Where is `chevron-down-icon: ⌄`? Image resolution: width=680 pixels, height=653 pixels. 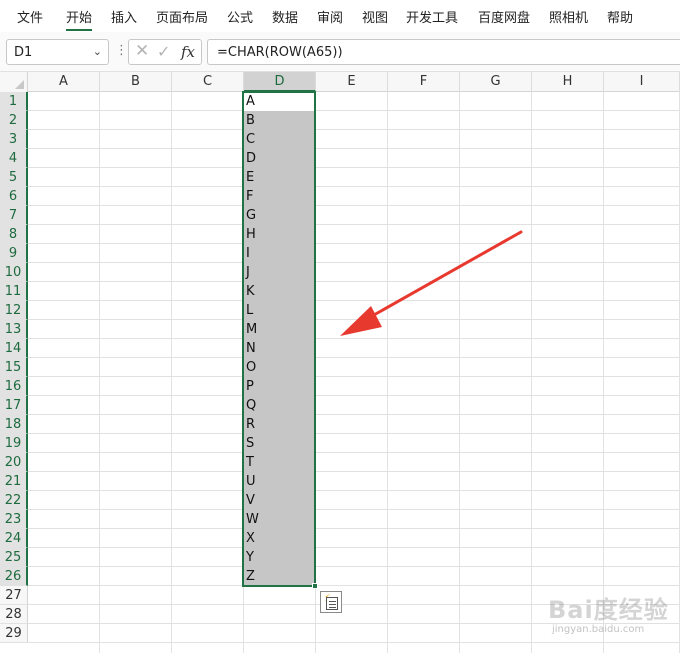
chevron-down-icon: ⌄ is located at coordinates (97, 51).